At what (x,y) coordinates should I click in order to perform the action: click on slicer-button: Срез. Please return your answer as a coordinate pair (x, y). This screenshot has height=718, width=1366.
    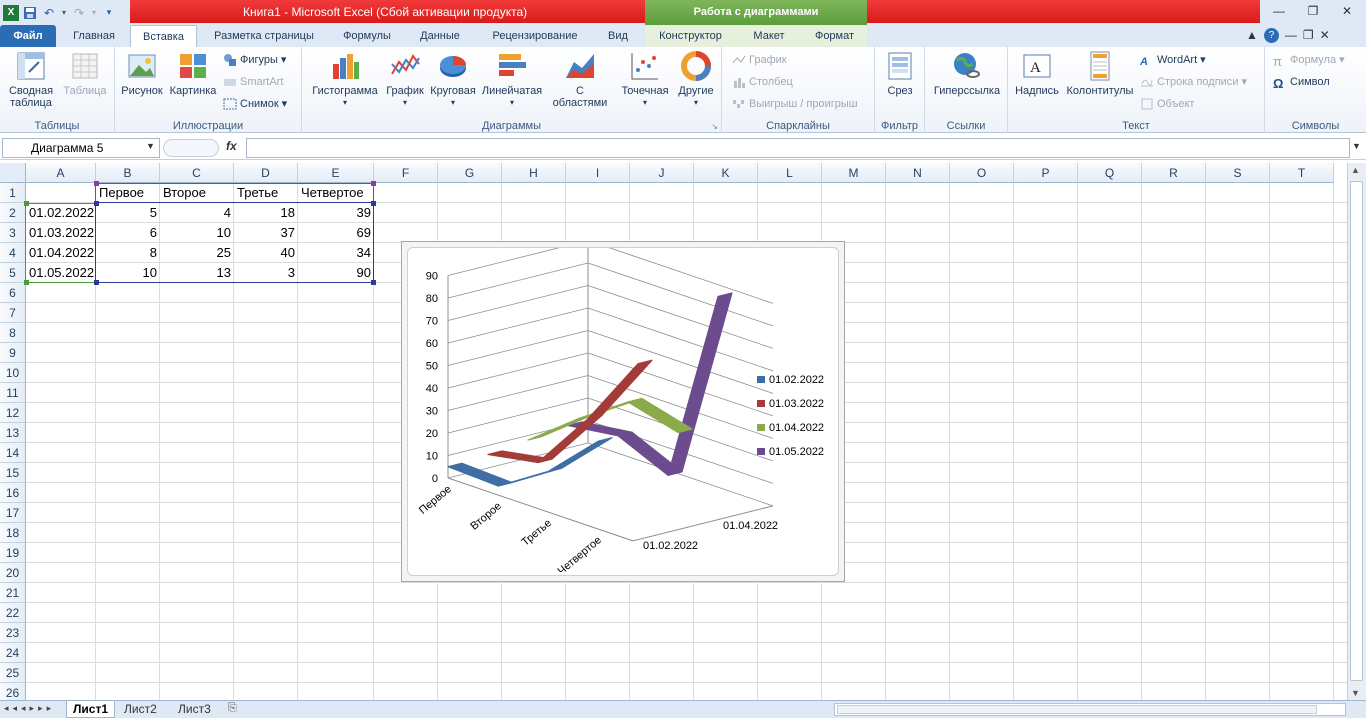
    Looking at the image, I should click on (900, 73).